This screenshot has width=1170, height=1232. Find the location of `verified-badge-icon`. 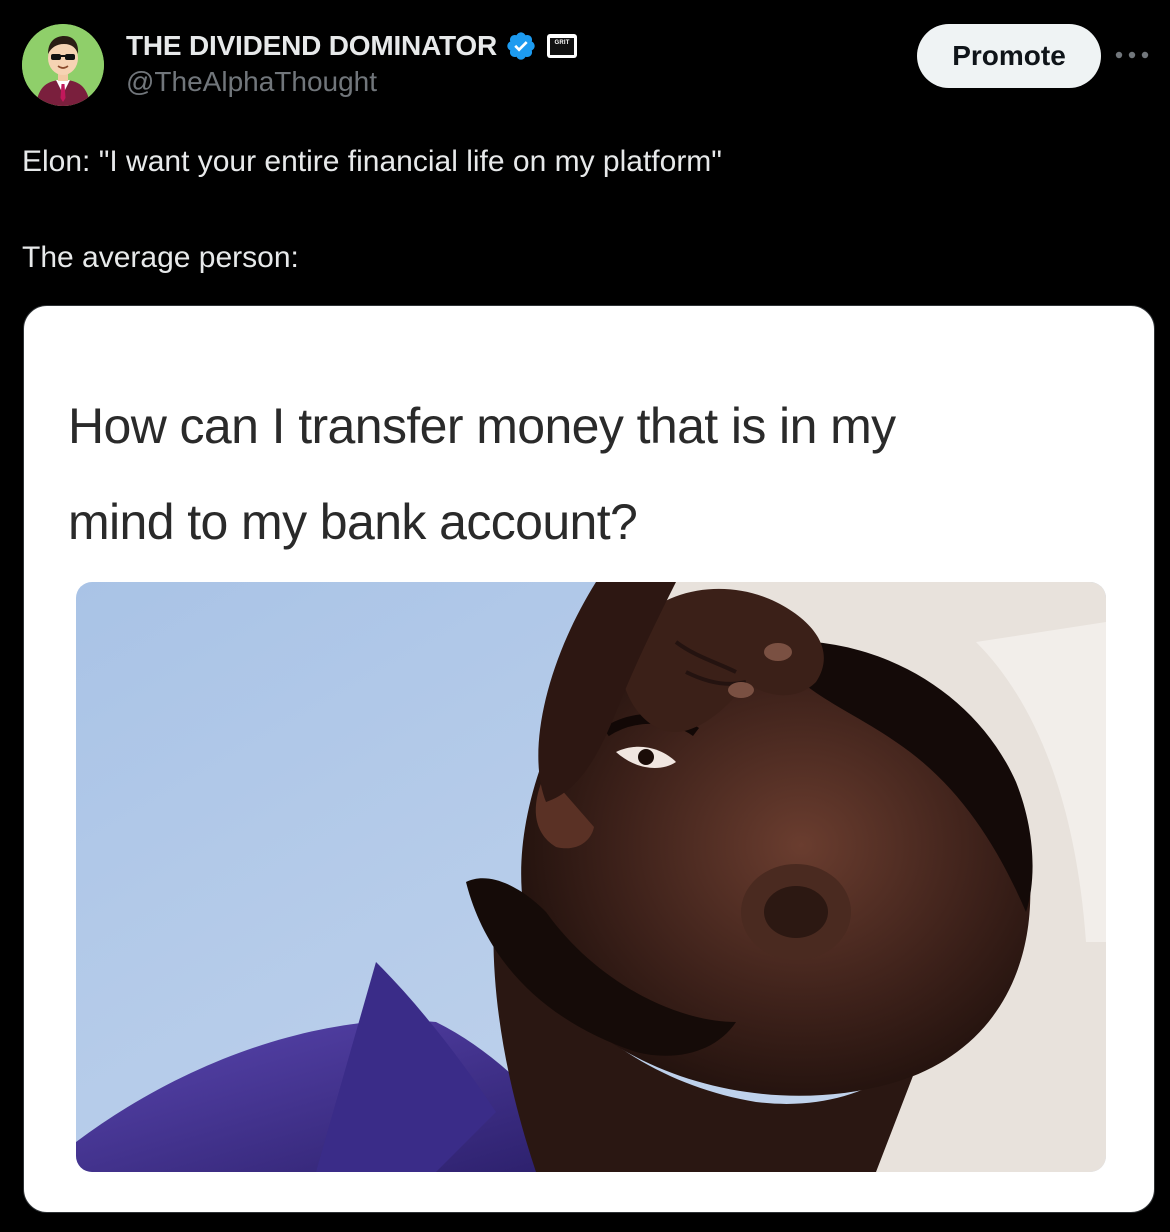

verified-badge-icon is located at coordinates (521, 46).